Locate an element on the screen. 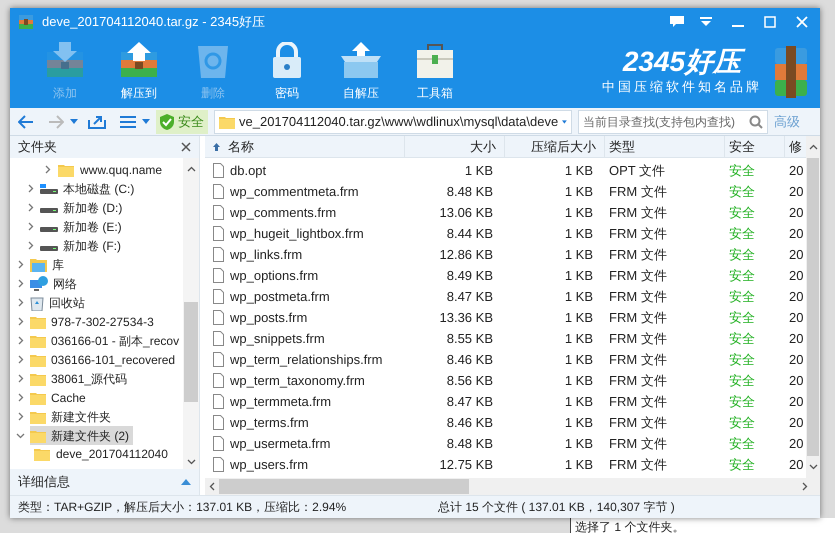  file-name: wp_postmeta.frm is located at coordinates (280, 296).